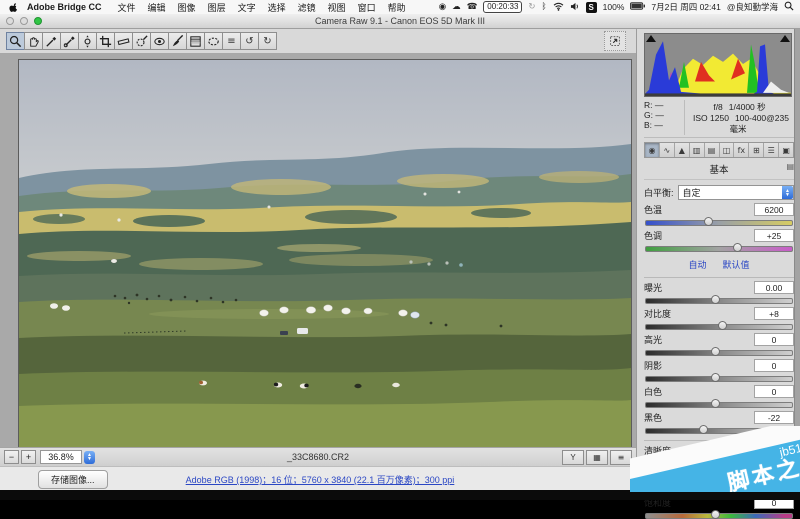 This screenshot has height=519, width=800. I want to click on record-status-icon: ◉, so click(442, 7).